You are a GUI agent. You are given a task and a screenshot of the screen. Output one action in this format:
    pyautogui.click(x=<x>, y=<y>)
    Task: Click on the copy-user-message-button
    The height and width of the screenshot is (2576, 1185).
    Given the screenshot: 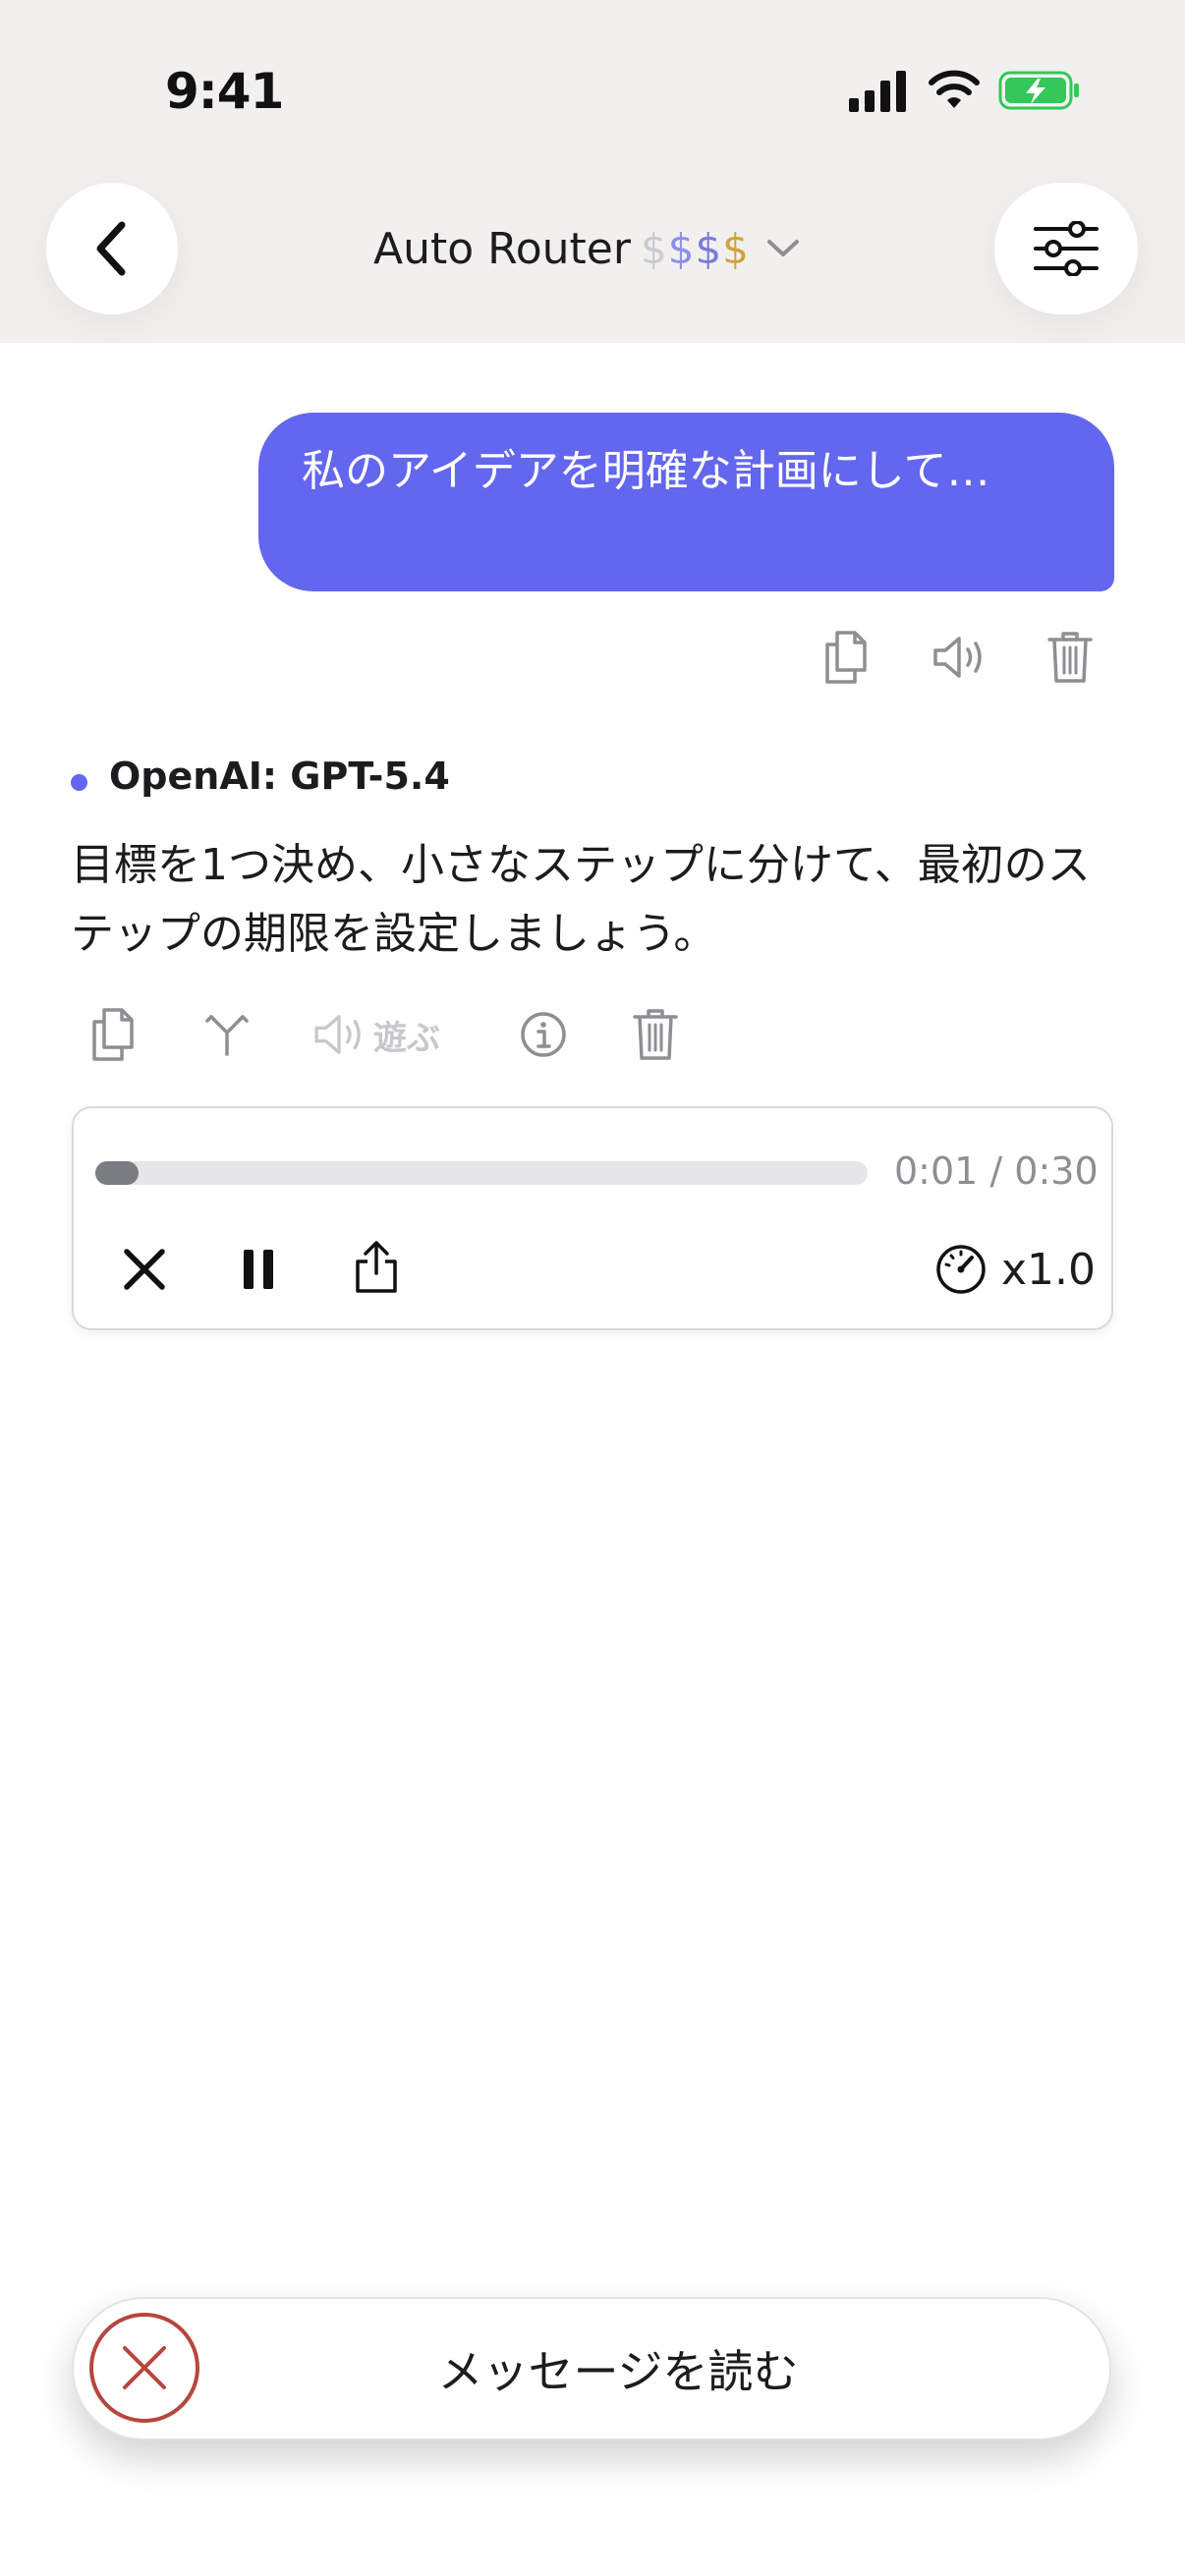 What is the action you would take?
    pyautogui.click(x=846, y=657)
    